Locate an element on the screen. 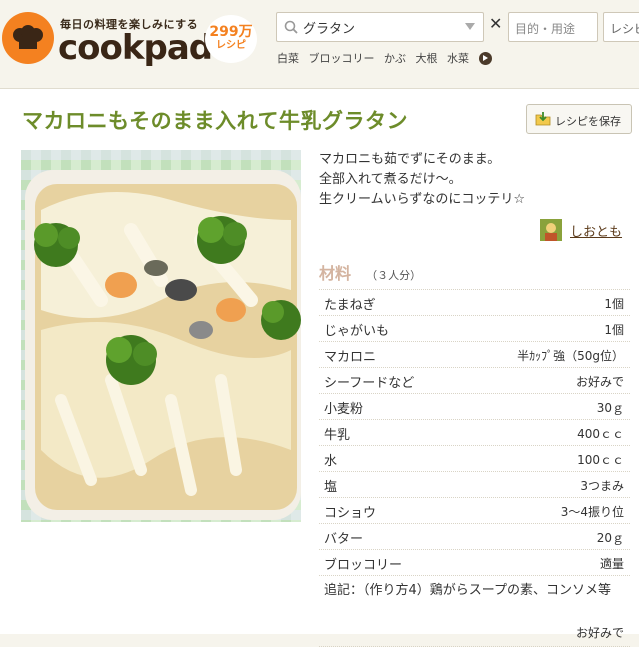  ingredient-row: たまねぎ 1個 is located at coordinates (474, 303).